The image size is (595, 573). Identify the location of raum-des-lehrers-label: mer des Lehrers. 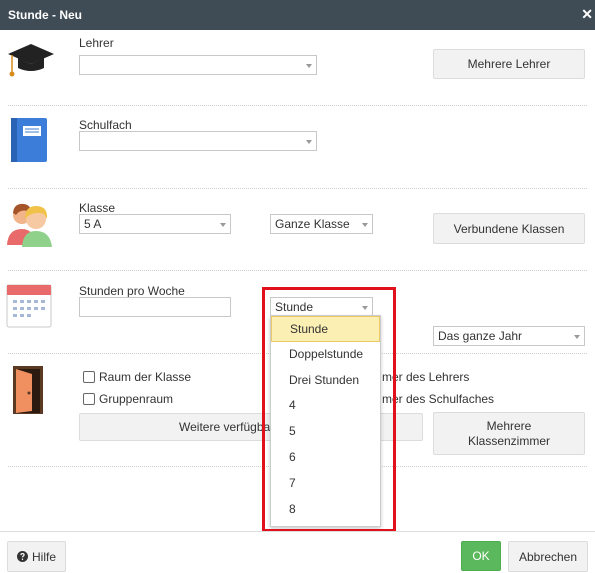
(426, 377).